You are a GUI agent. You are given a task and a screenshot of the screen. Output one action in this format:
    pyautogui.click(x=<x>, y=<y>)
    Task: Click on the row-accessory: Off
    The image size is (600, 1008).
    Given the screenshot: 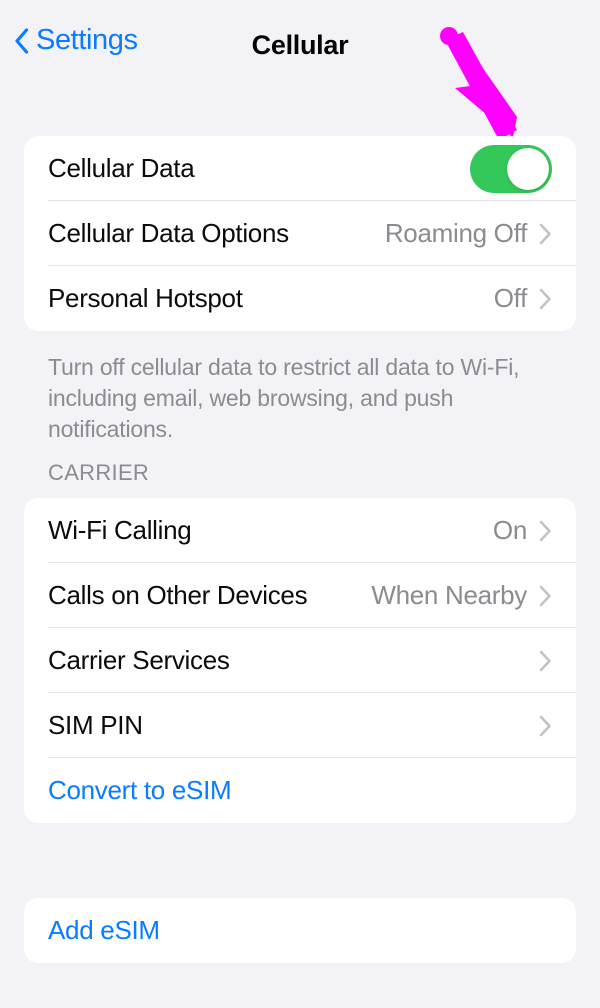 What is the action you would take?
    pyautogui.click(x=523, y=298)
    